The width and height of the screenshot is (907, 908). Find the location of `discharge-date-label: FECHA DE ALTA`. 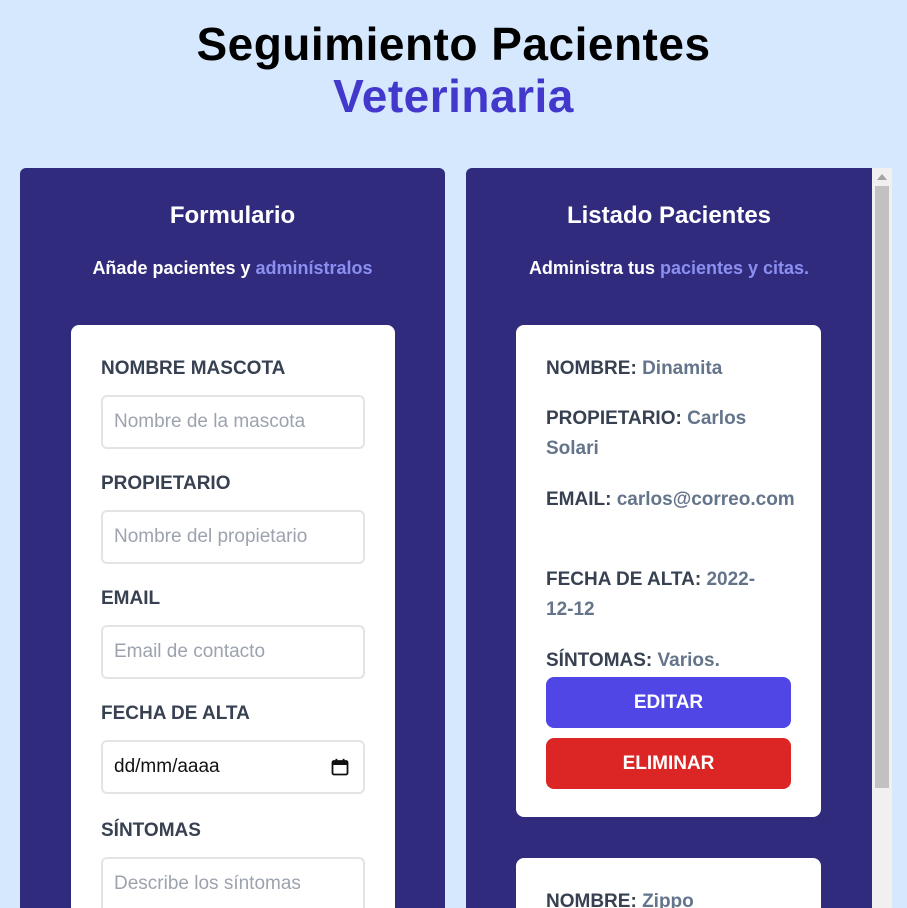

discharge-date-label: FECHA DE ALTA is located at coordinates (175, 713).